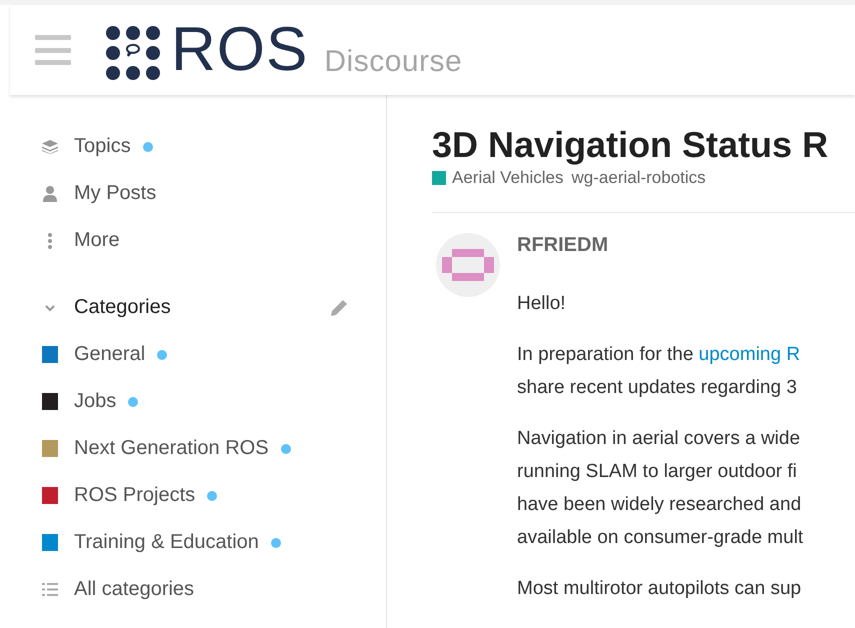  What do you see at coordinates (198, 146) in the screenshot?
I see `sidebar-item: Topics` at bounding box center [198, 146].